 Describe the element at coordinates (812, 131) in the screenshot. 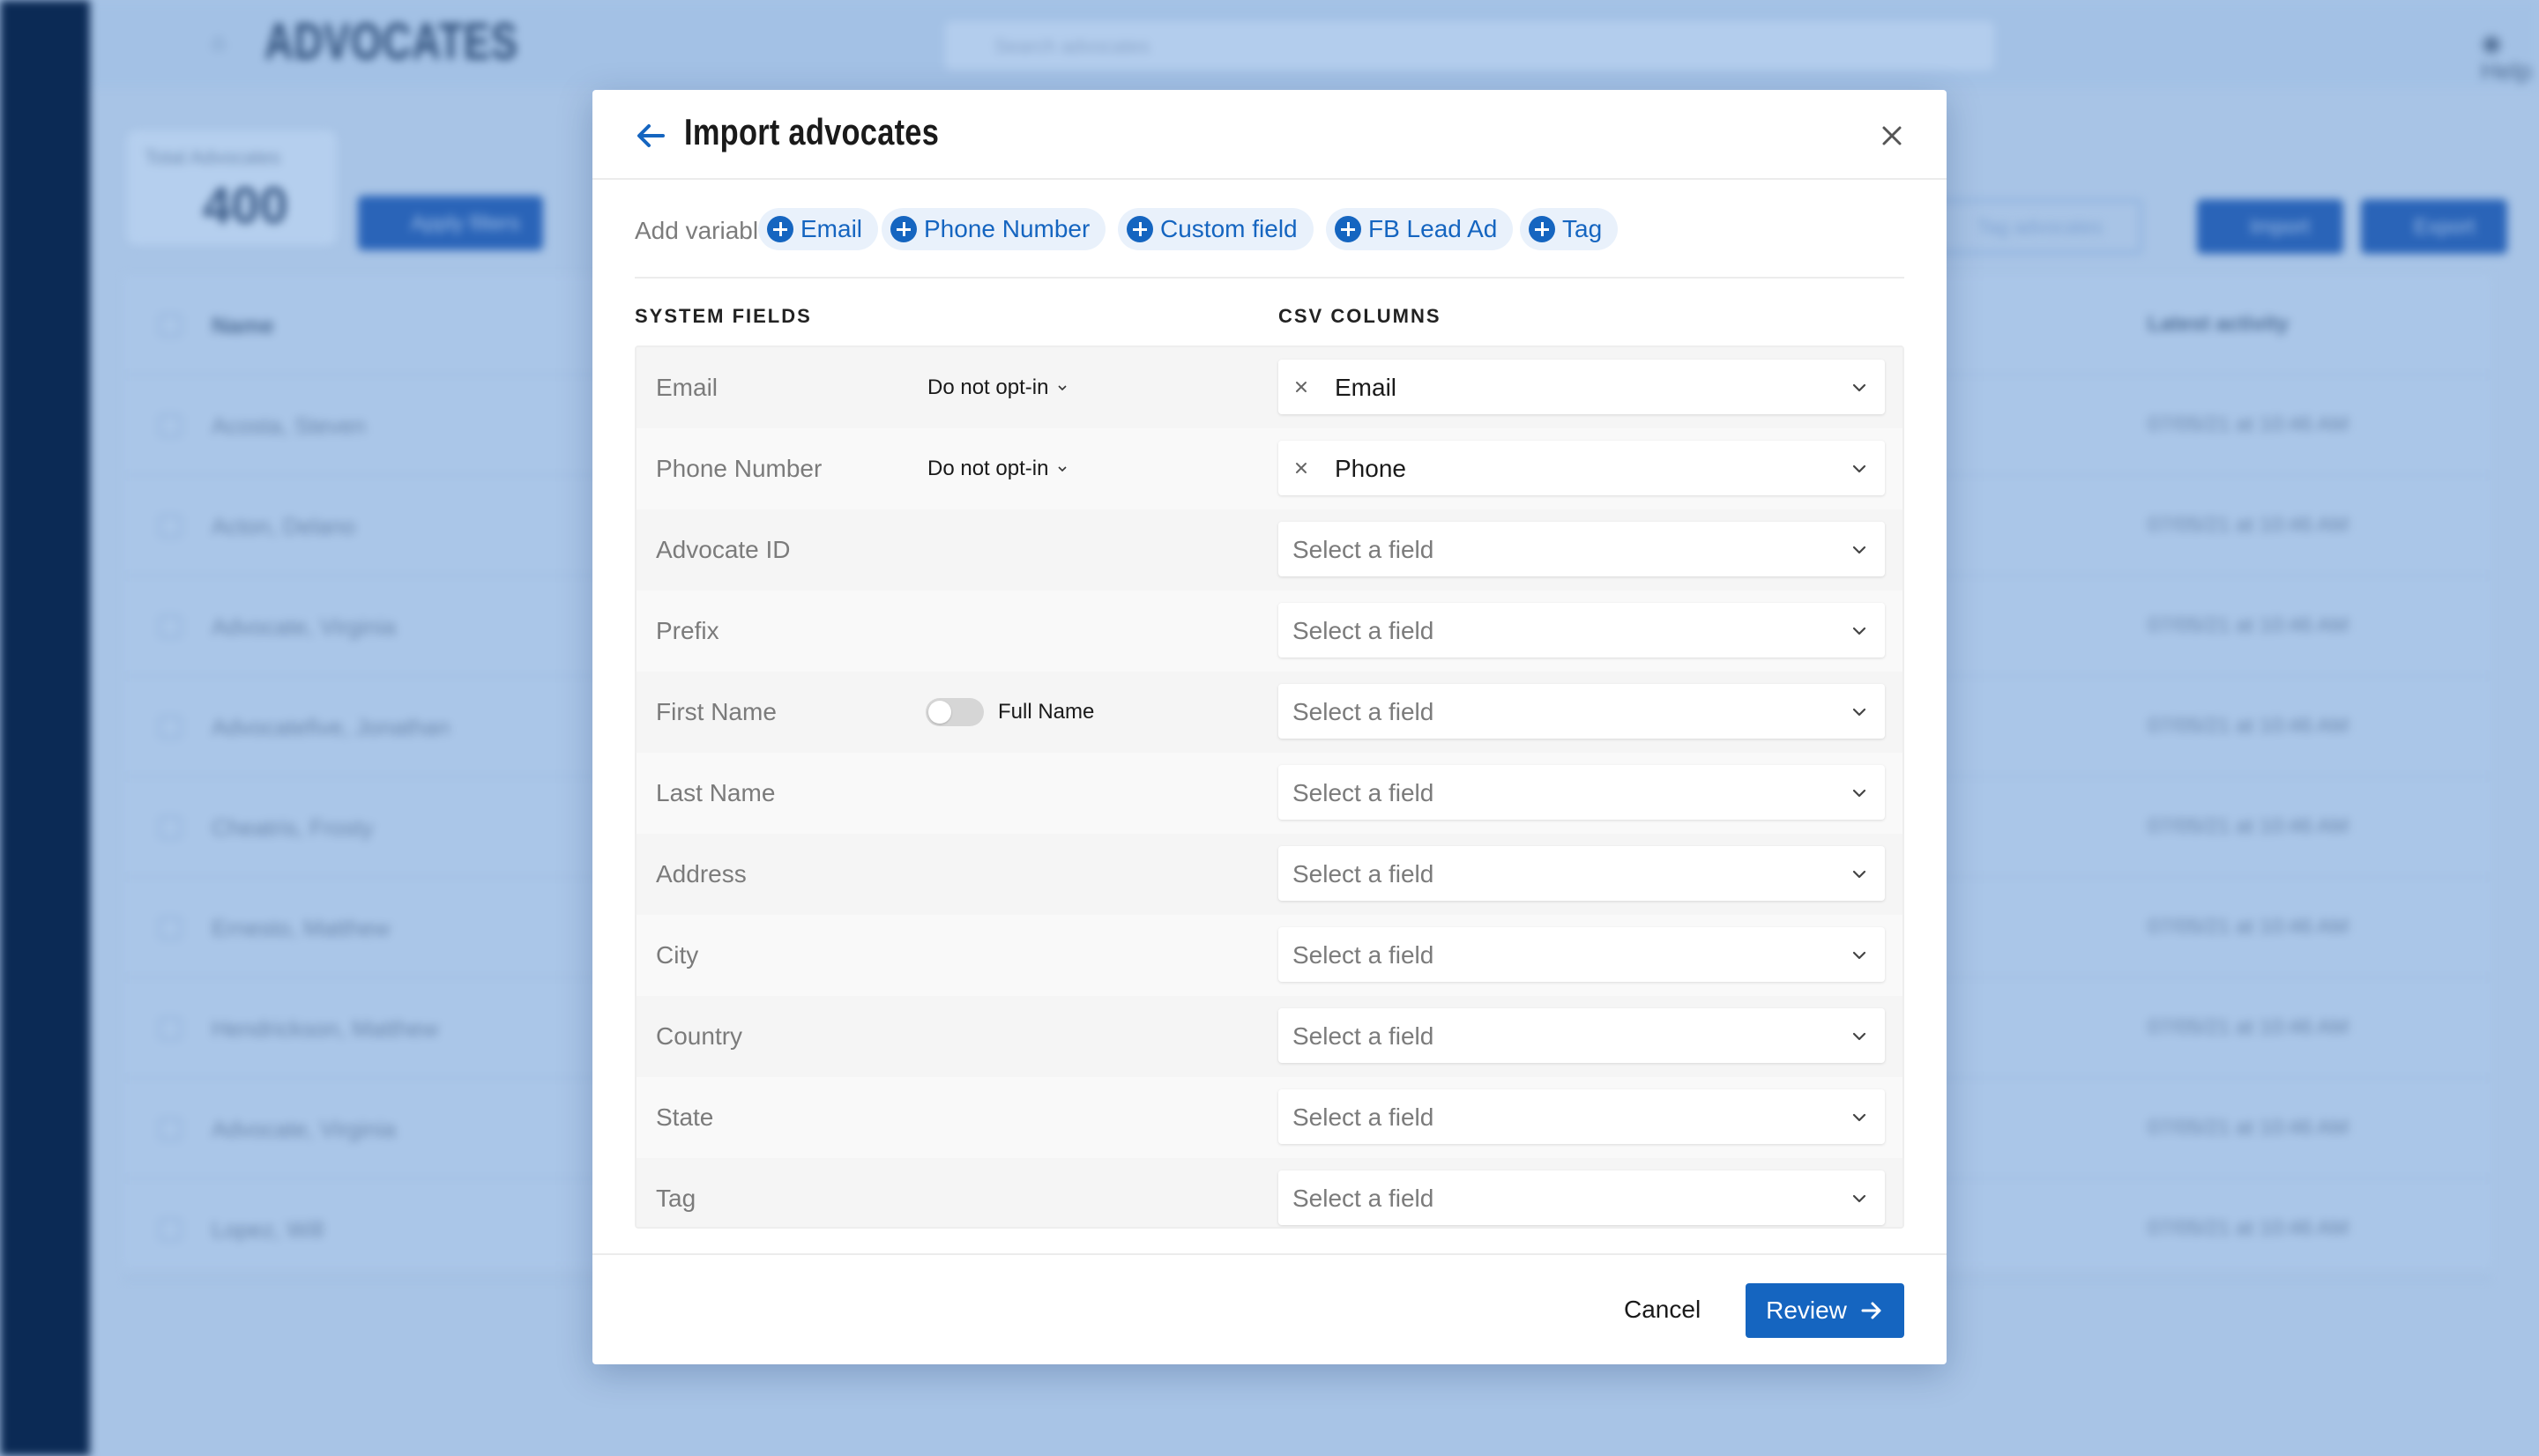

I see `modal-title: Import advocates` at that location.